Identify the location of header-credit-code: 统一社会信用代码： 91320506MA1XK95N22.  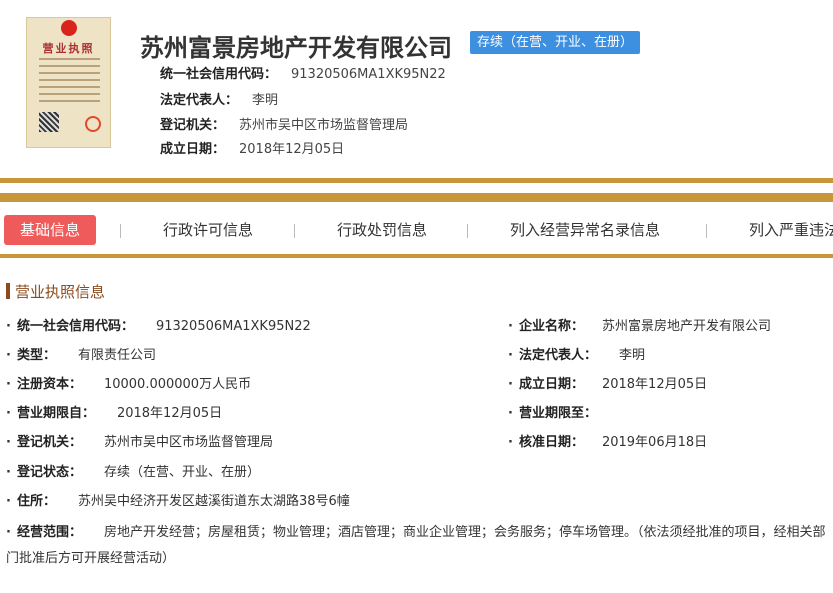
(303, 72).